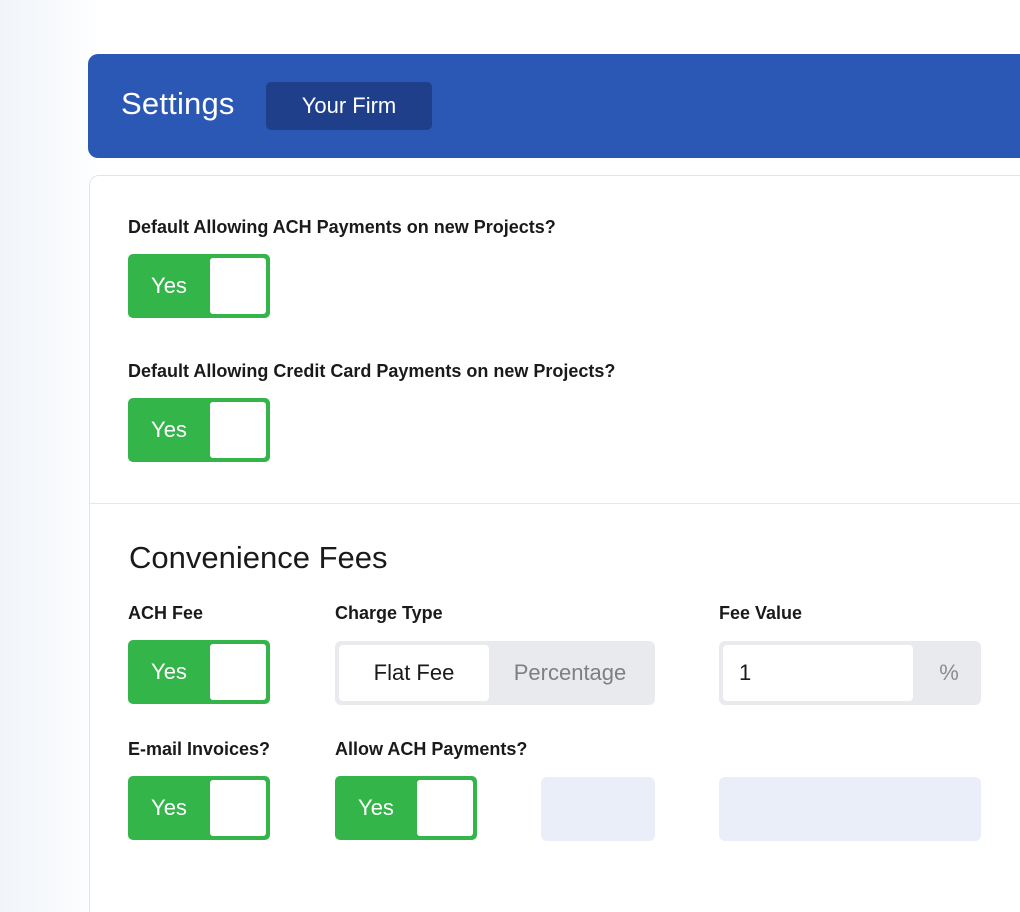 The height and width of the screenshot is (912, 1020). Describe the element at coordinates (570, 673) in the screenshot. I see `charge-type-percentage: Percentage` at that location.